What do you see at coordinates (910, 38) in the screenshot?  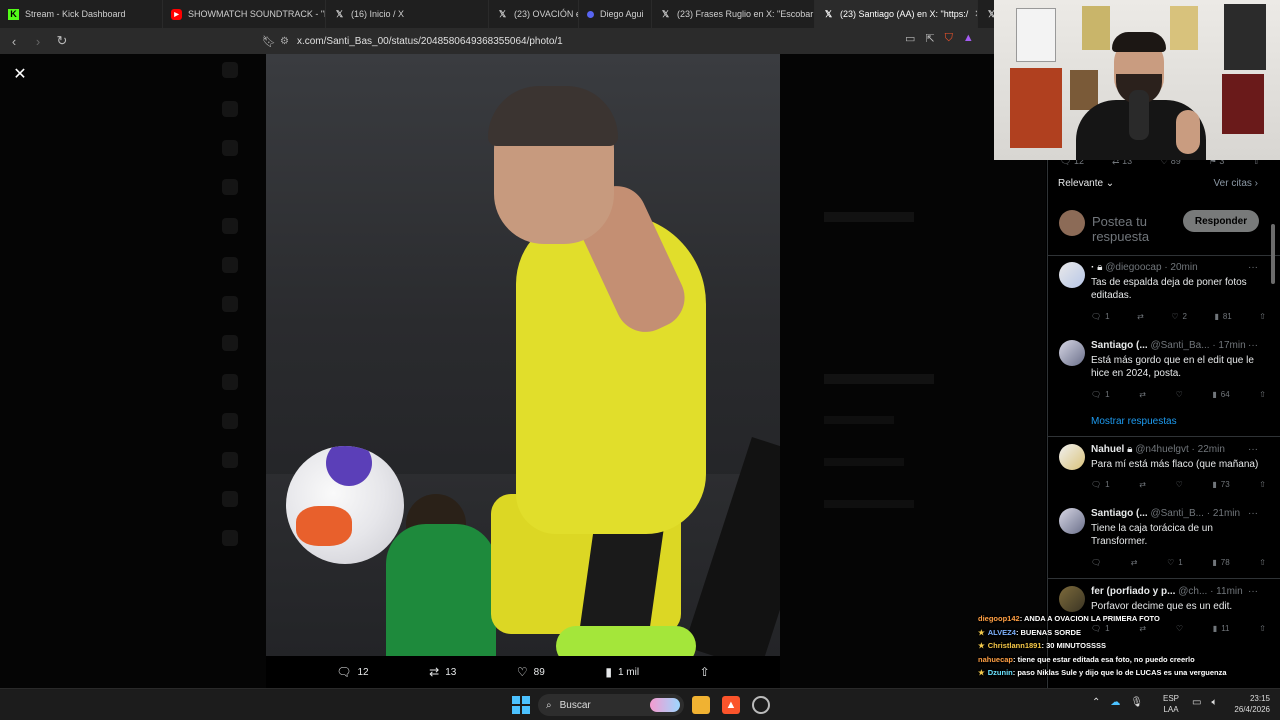 I see `cast-icon: ▭` at bounding box center [910, 38].